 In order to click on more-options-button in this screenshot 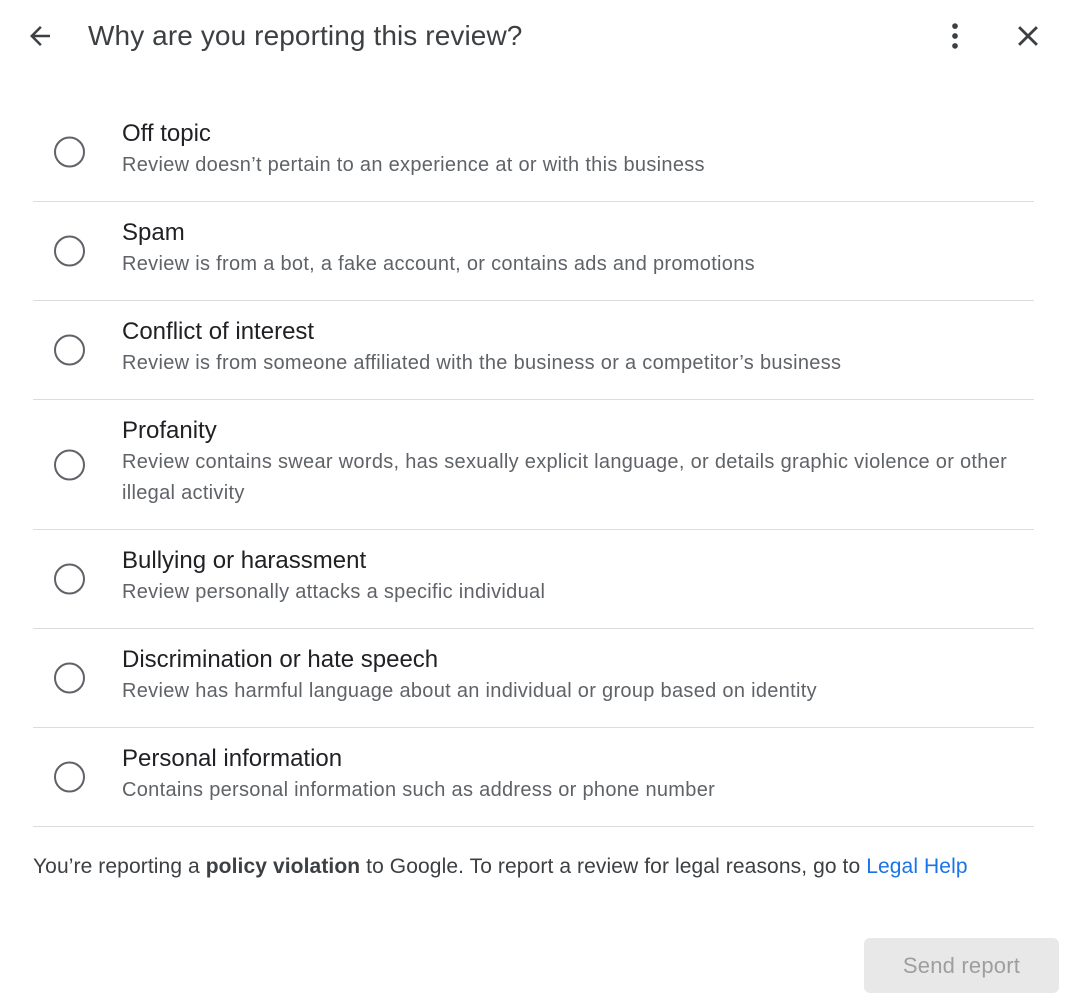, I will do `click(955, 36)`.